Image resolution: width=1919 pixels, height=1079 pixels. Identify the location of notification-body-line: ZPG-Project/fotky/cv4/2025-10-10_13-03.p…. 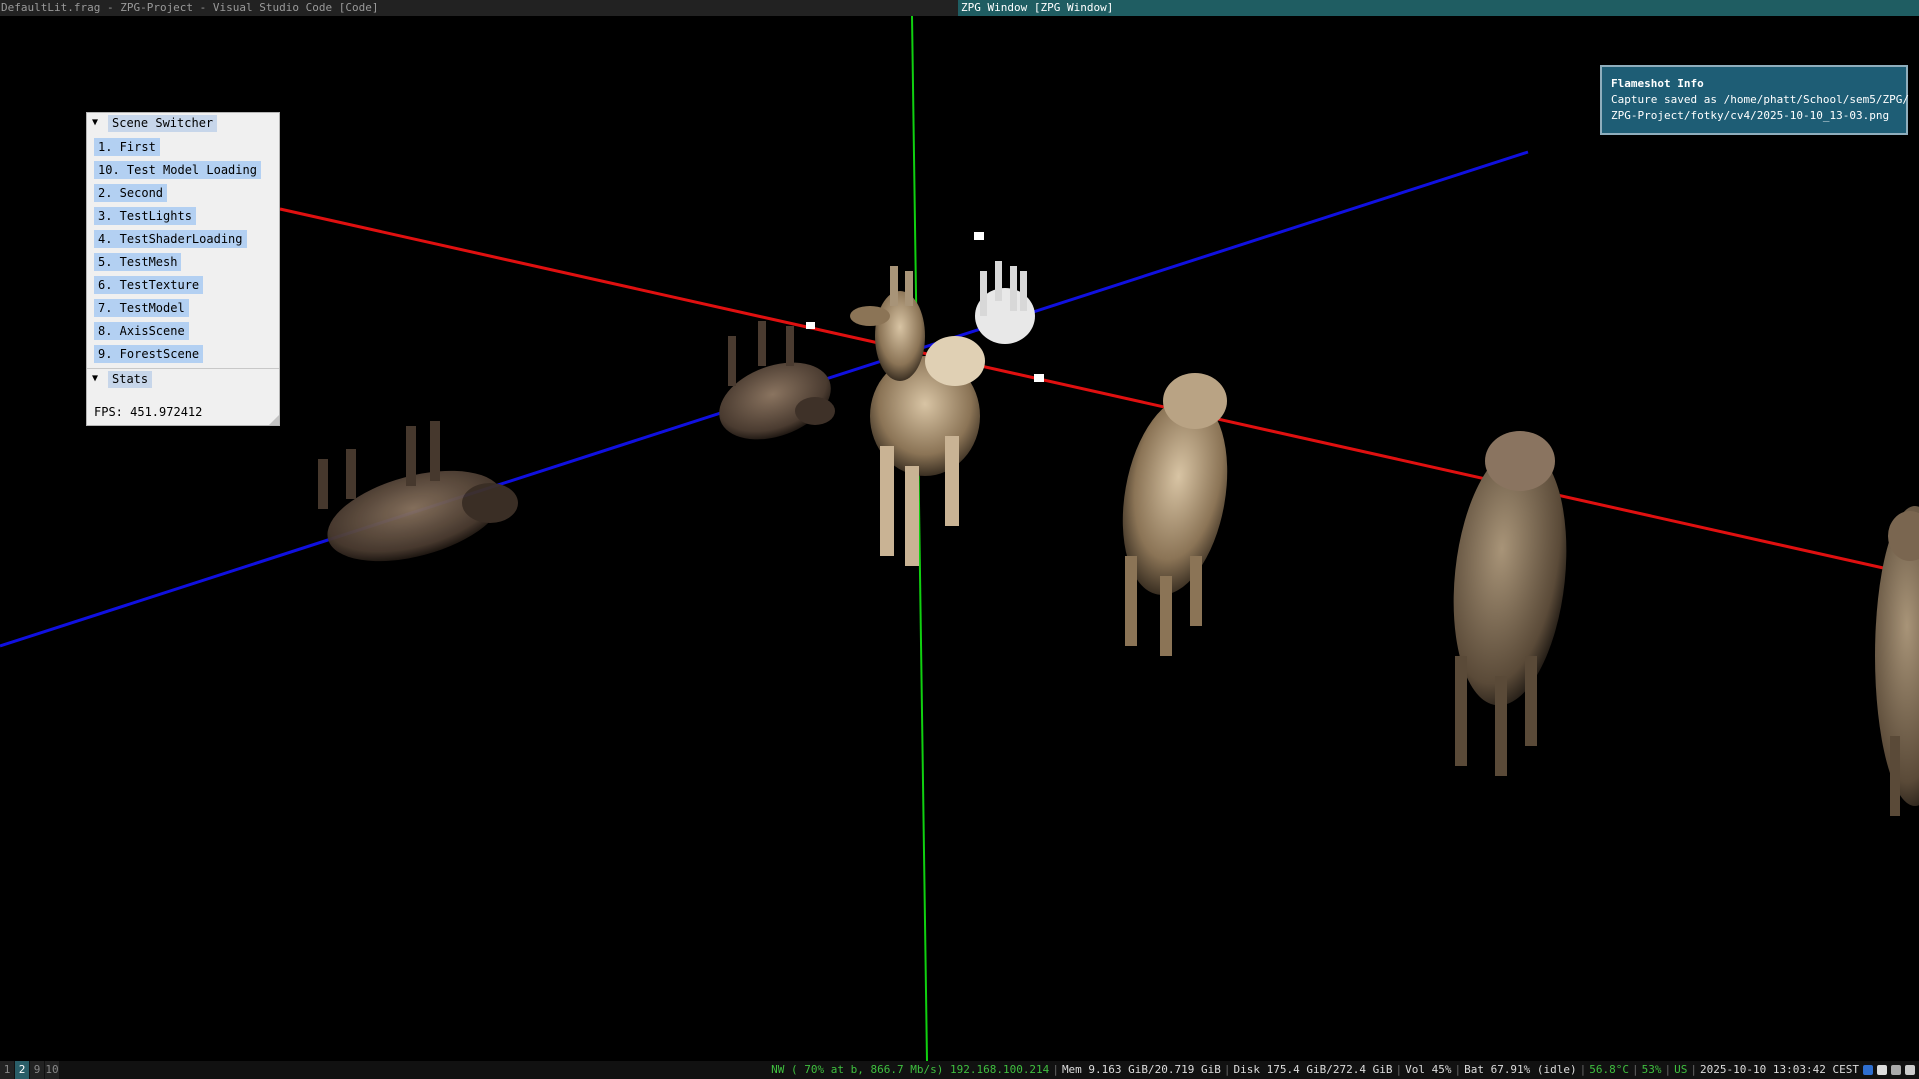
(1750, 115).